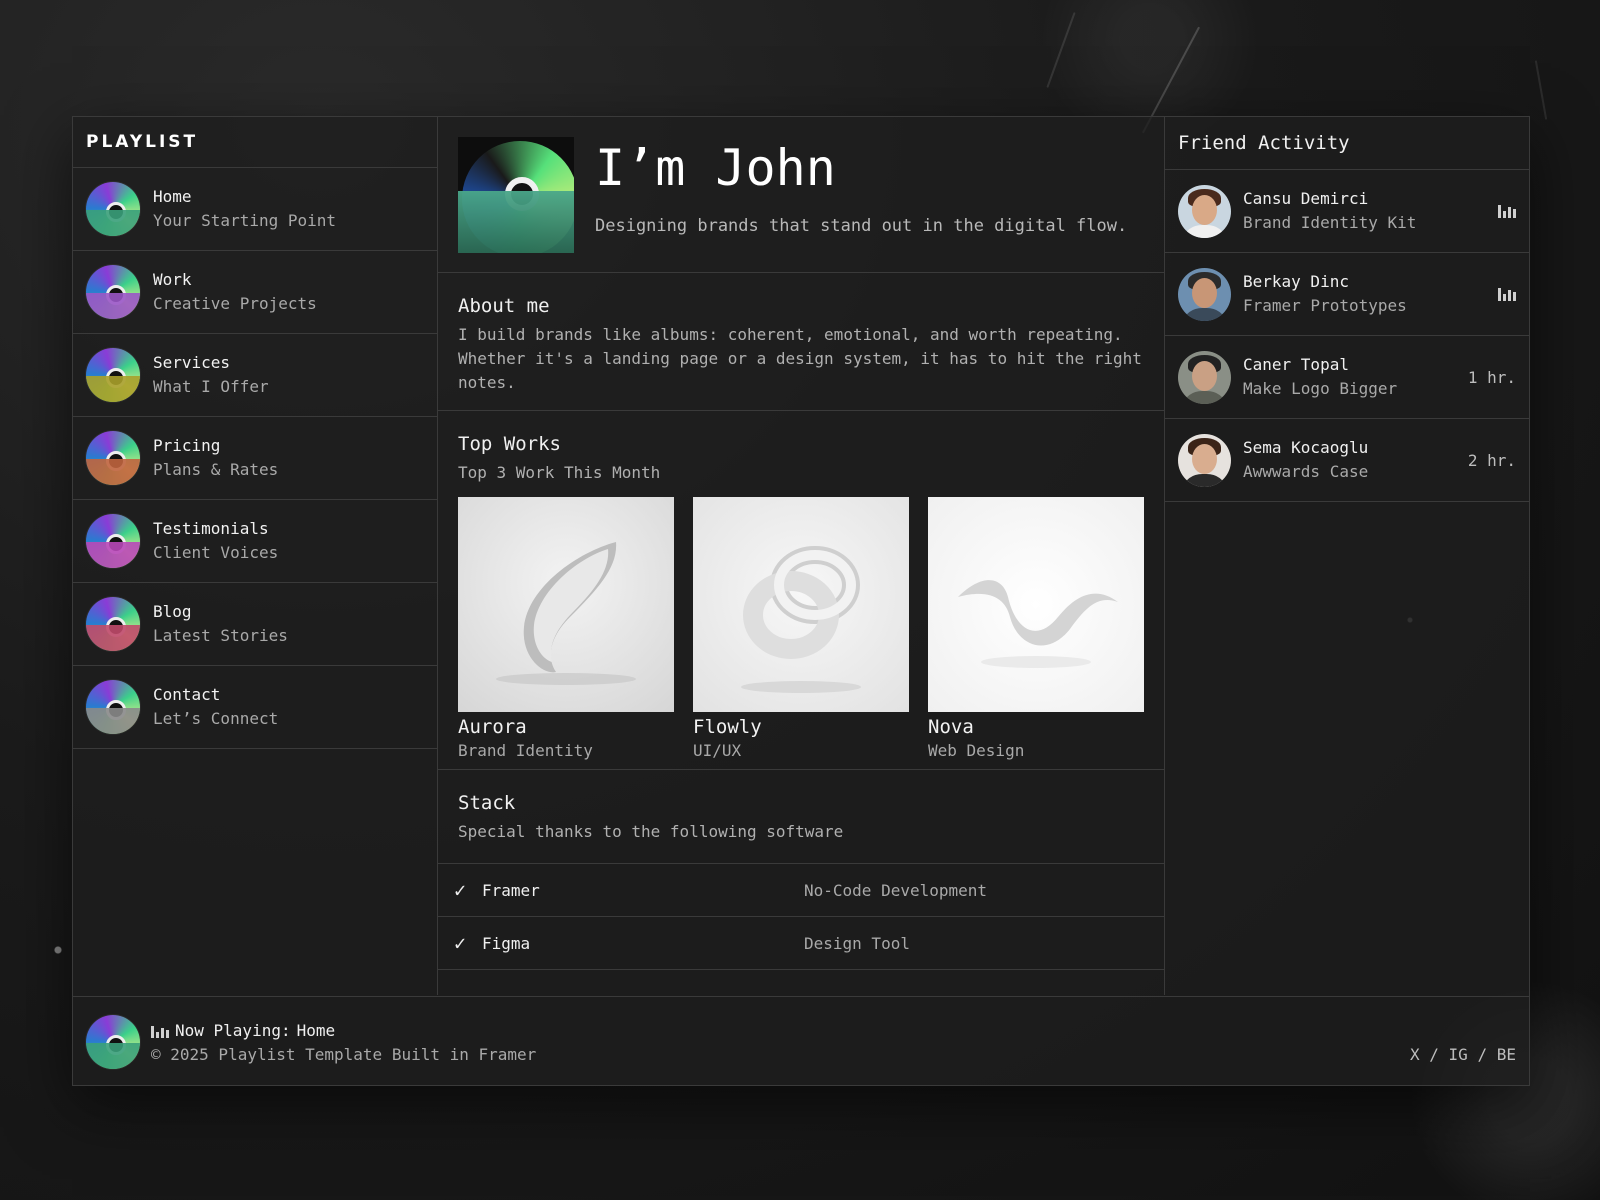  I want to click on friend-name: Berkay Dinc, so click(1296, 281).